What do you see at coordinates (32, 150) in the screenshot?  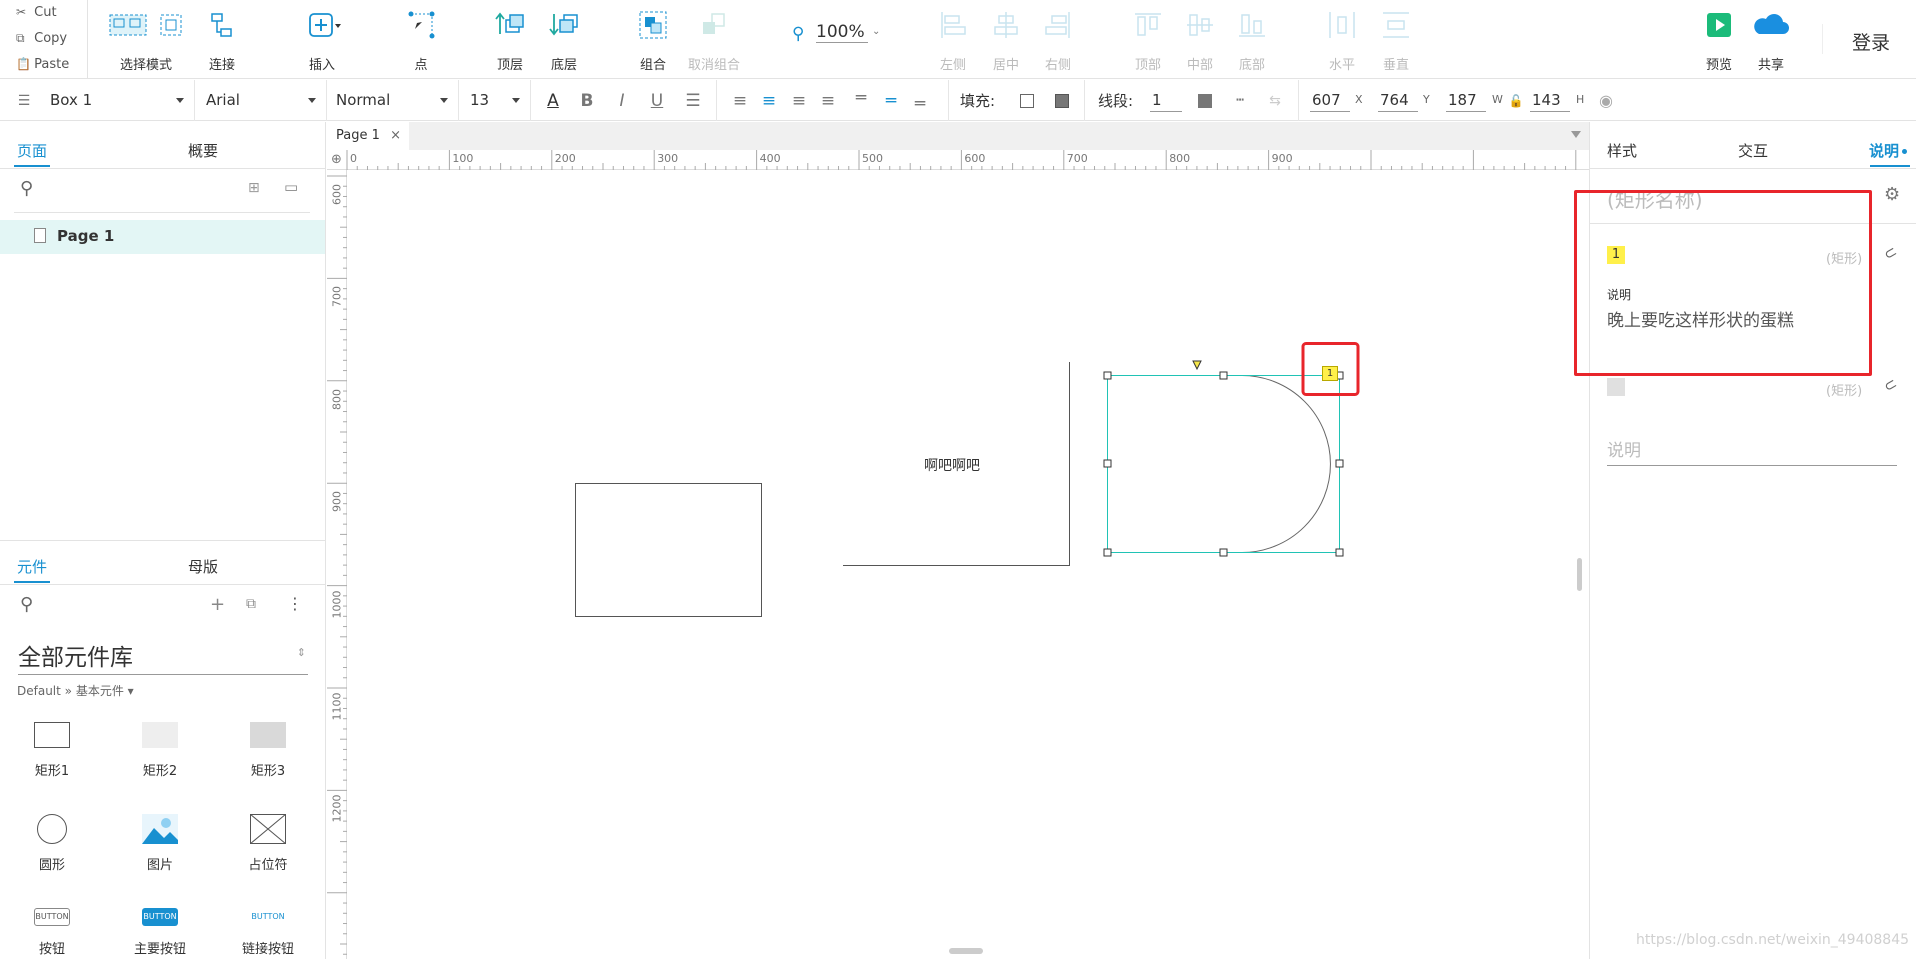 I see `tab-pages: 页面` at bounding box center [32, 150].